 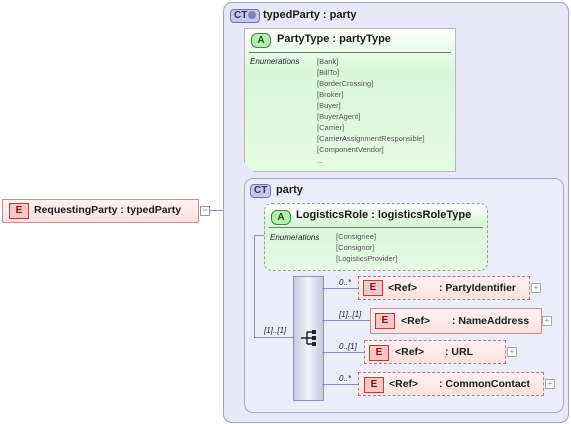 I want to click on enumeration-item: [Consignee], so click(x=356, y=236).